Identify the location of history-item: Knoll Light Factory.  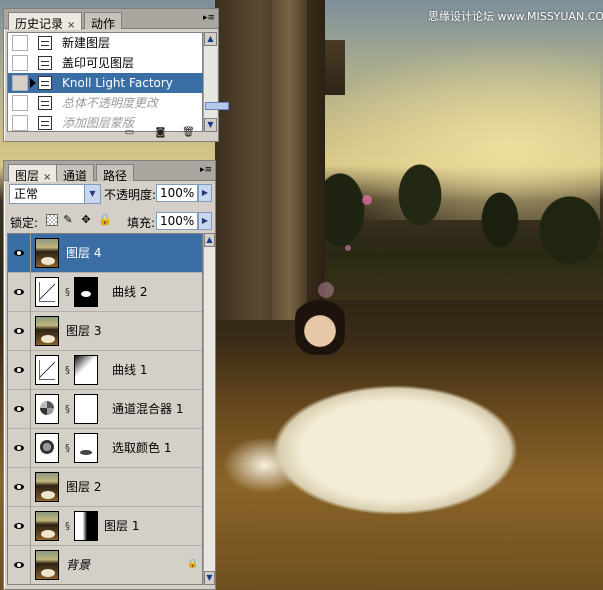
(106, 83).